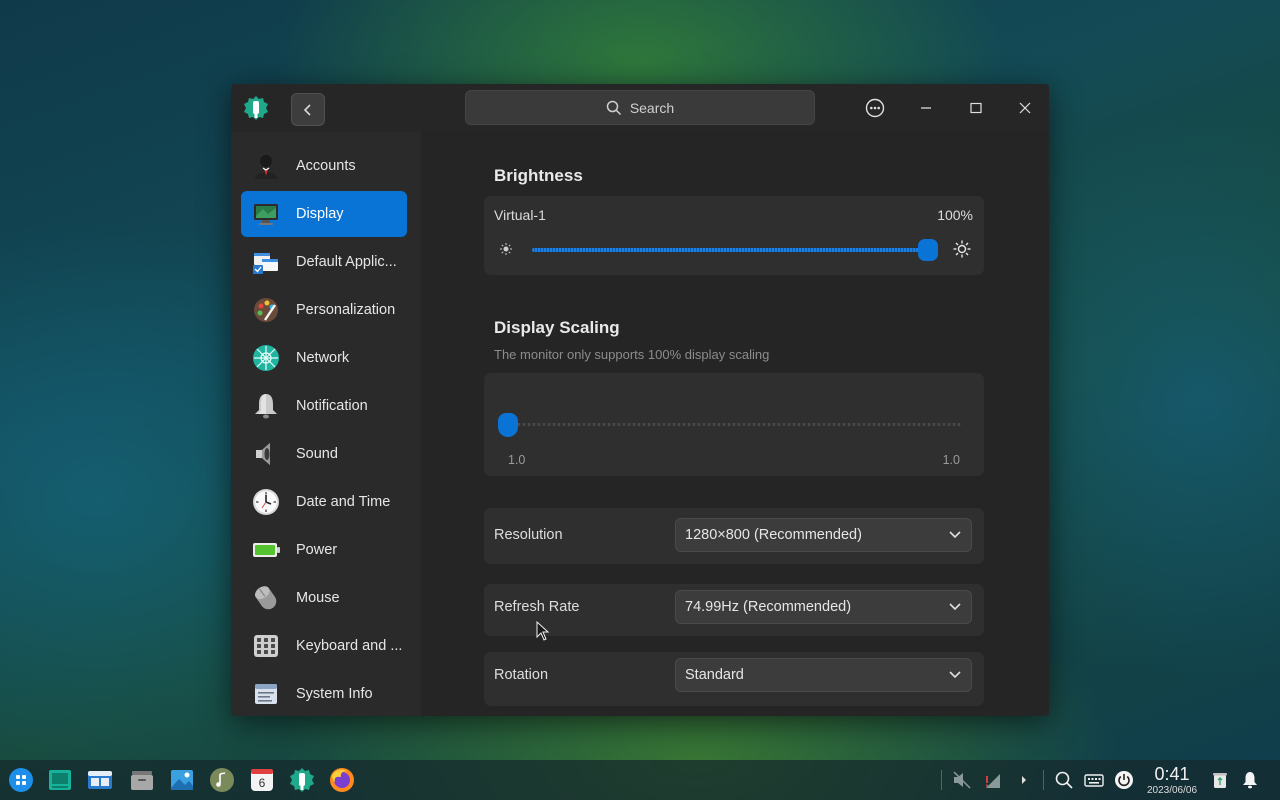 This screenshot has width=1280, height=800. I want to click on rotation-label: Rotation, so click(521, 675).